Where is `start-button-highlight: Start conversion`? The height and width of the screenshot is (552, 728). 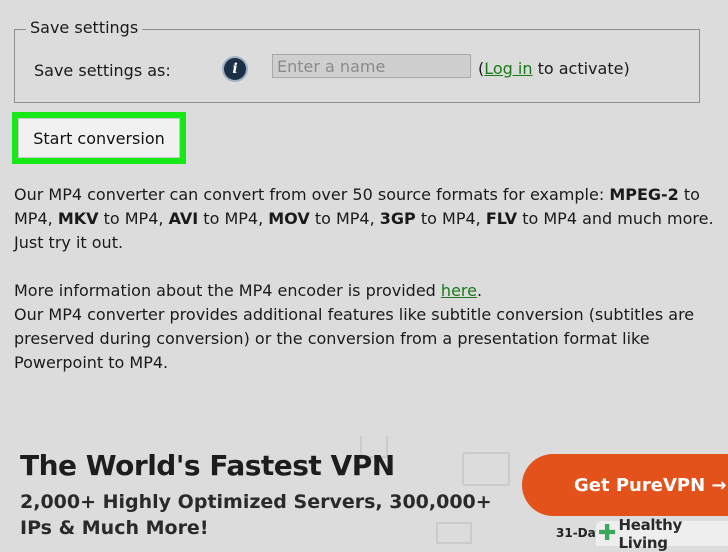
start-button-highlight: Start conversion is located at coordinates (99, 138).